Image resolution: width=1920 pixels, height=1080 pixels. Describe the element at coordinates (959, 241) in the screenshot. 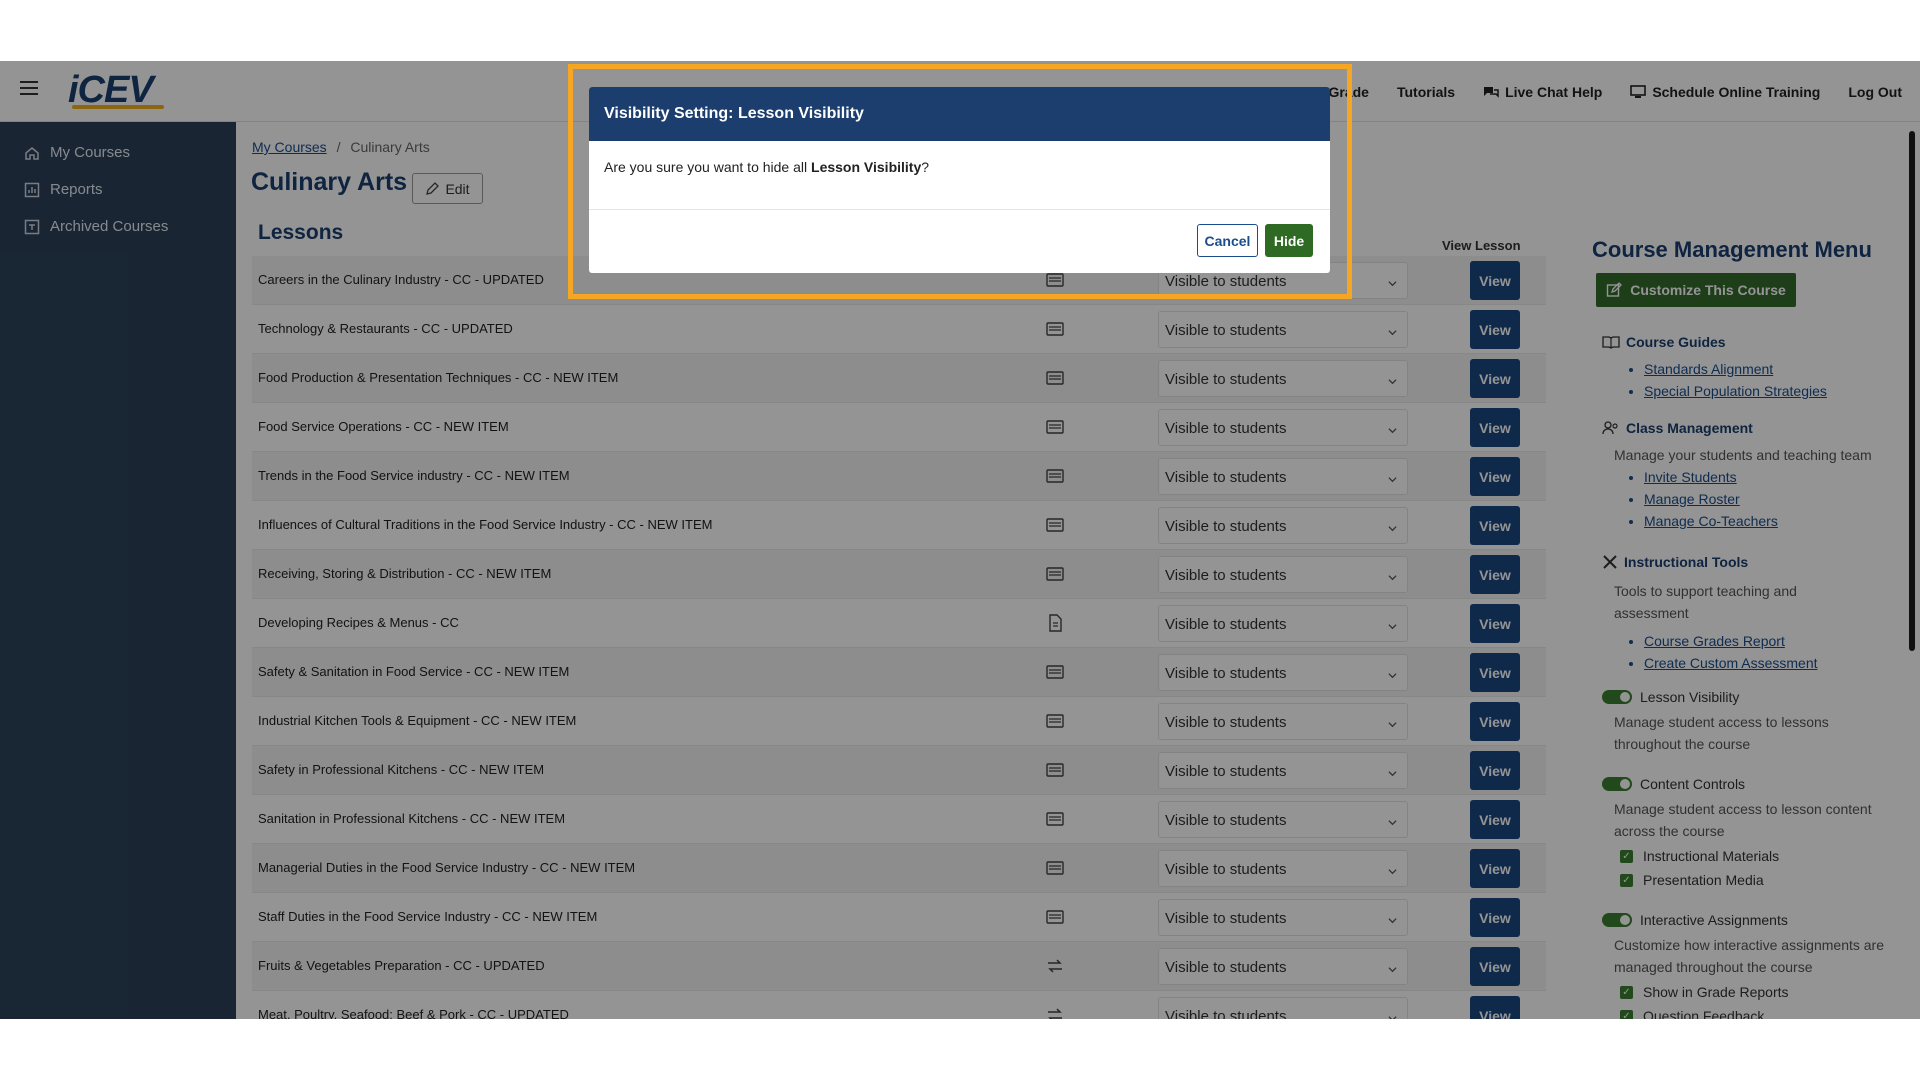

I see `dialog-footer: Cancel Hide` at that location.